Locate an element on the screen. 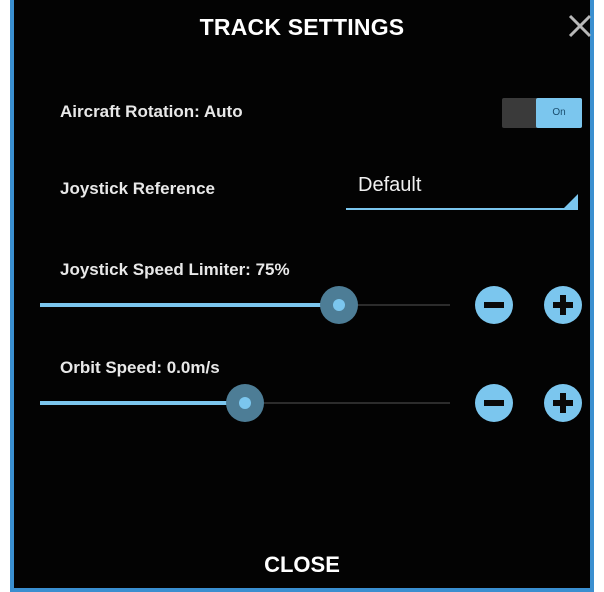 This screenshot has height=592, width=604. close-icon is located at coordinates (580, 26).